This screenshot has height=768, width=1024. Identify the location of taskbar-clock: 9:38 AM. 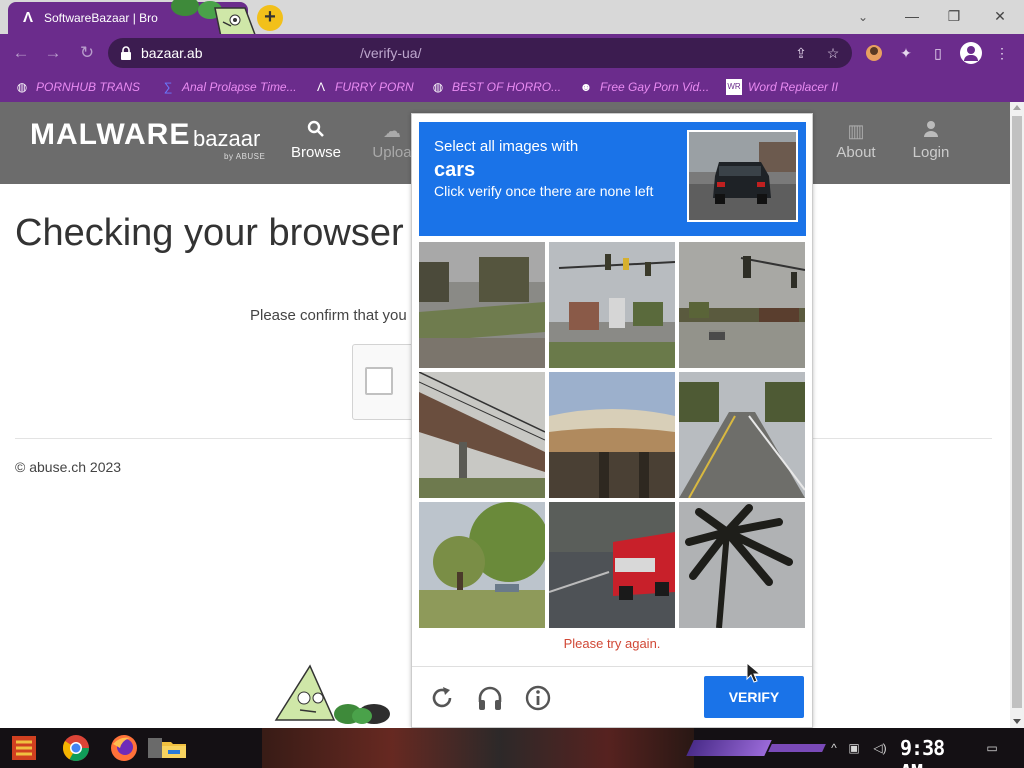
(932, 752).